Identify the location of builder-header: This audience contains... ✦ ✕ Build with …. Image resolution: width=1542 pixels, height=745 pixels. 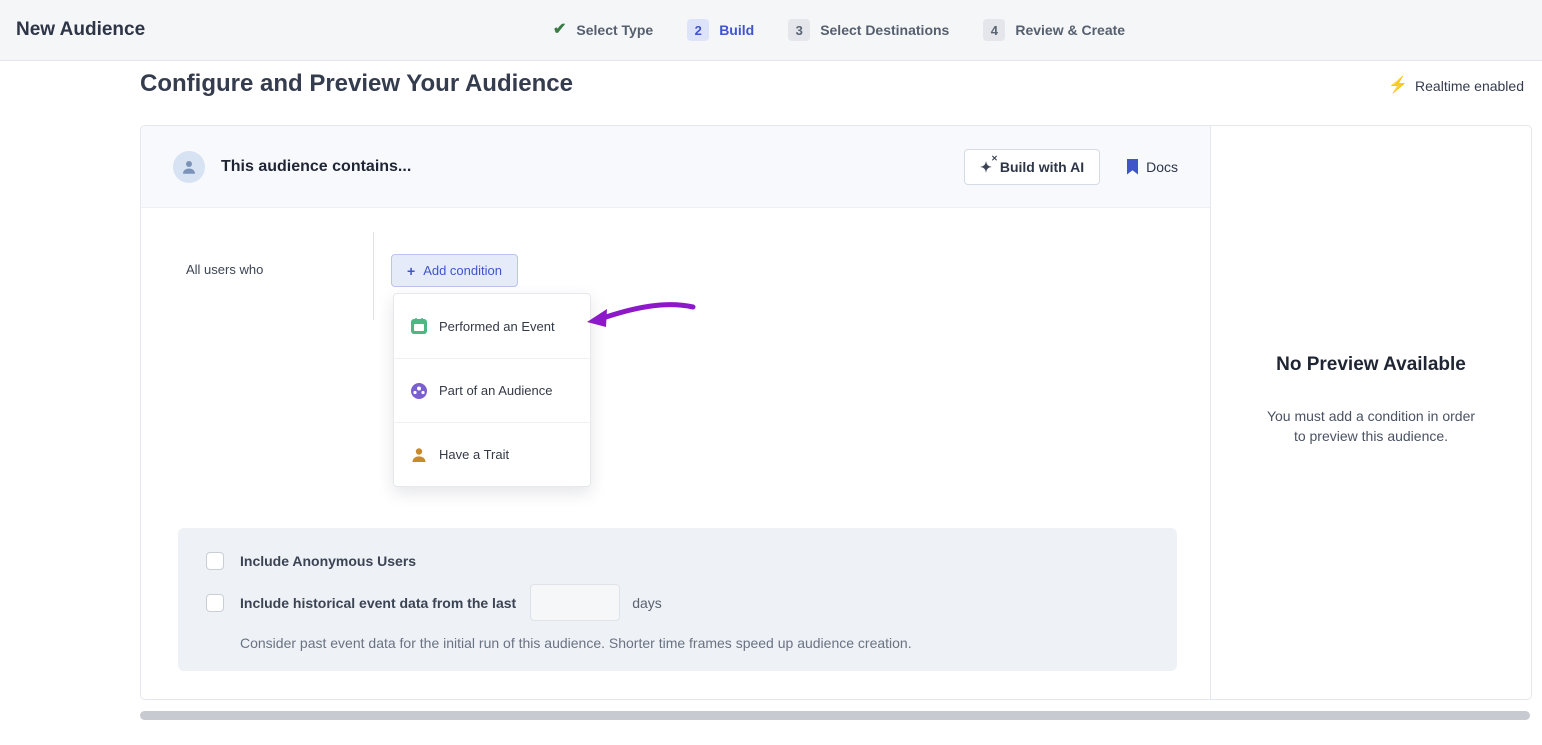
(675, 167).